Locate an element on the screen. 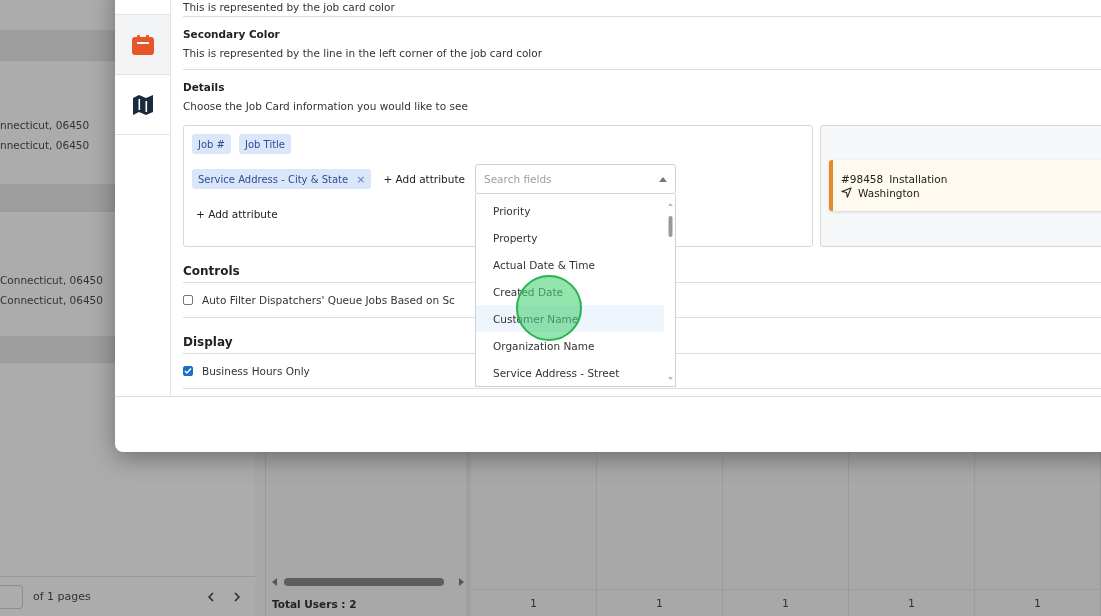  horizontal-scrollbar is located at coordinates (368, 582).